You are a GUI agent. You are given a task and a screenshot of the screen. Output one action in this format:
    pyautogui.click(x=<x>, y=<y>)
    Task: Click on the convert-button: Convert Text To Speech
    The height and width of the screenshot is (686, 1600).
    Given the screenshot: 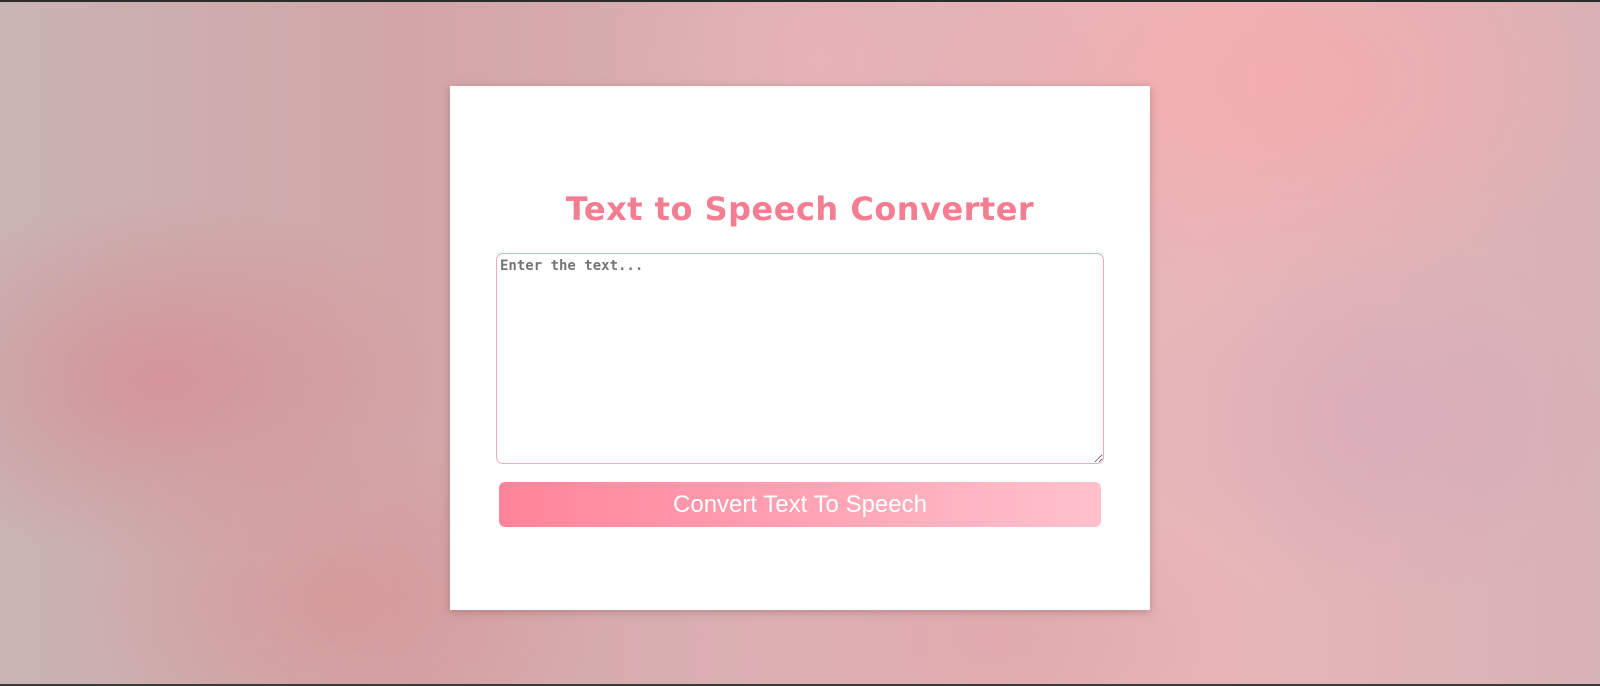 What is the action you would take?
    pyautogui.click(x=800, y=504)
    